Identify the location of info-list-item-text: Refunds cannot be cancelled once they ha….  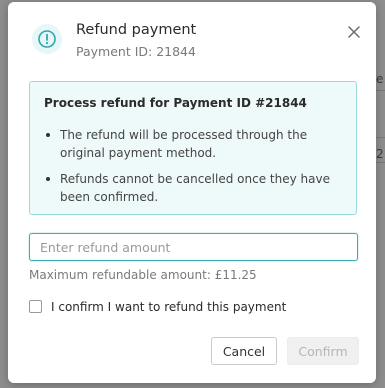
(195, 188).